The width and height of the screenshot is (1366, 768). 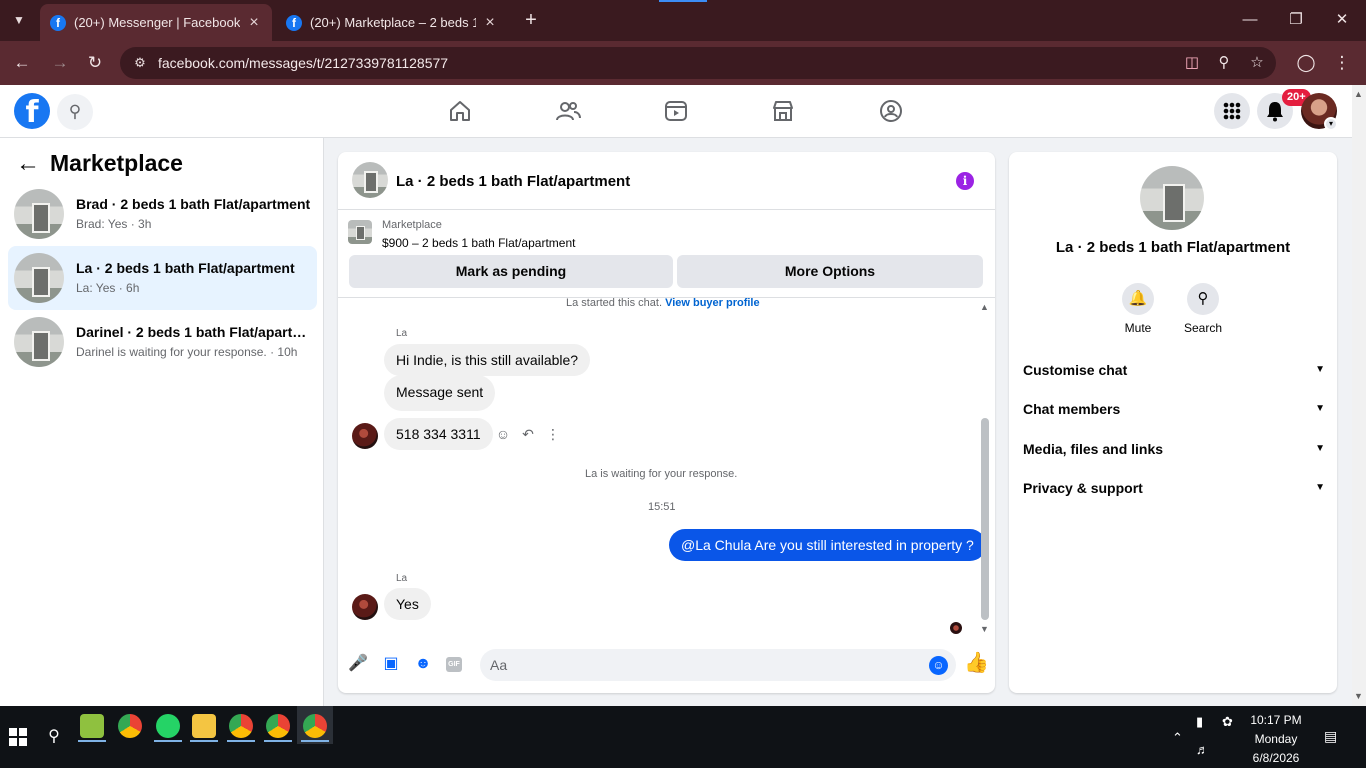 I want to click on groups-icon, so click(x=891, y=111).